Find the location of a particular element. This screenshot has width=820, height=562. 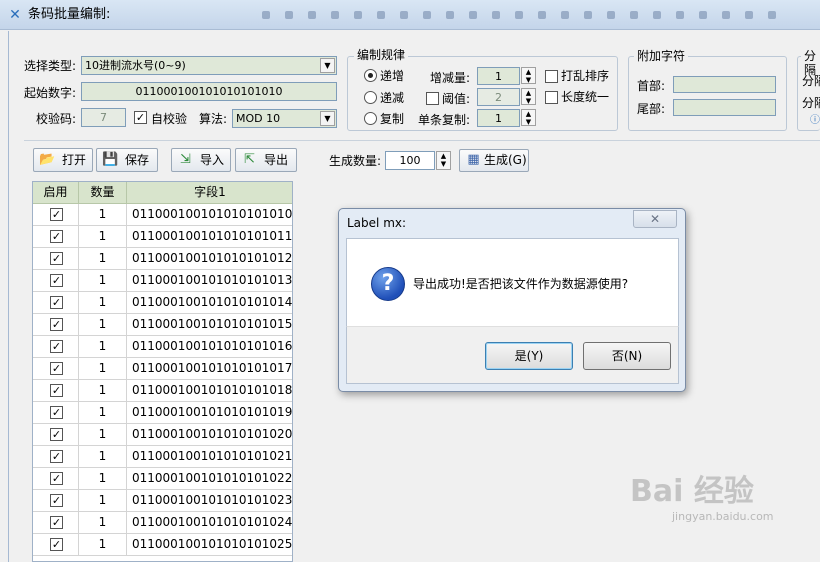

start-number-input: 011000100101010101010 is located at coordinates (209, 91).